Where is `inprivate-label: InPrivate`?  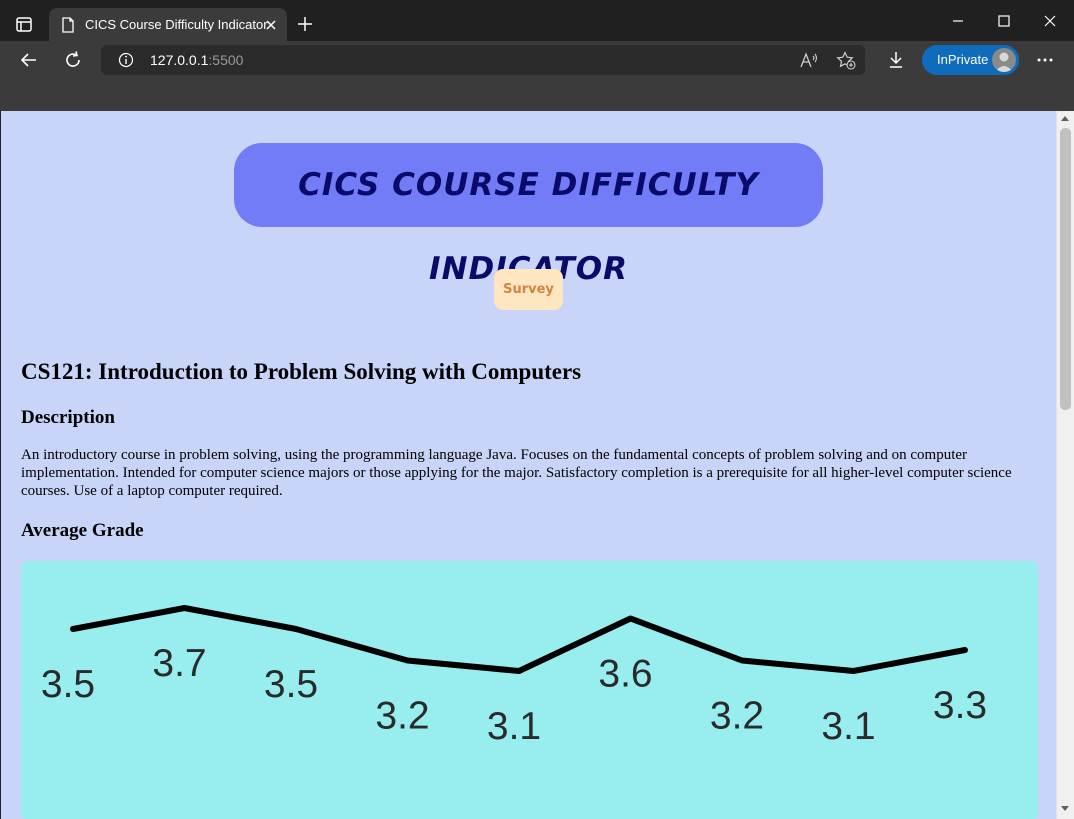 inprivate-label: InPrivate is located at coordinates (963, 59).